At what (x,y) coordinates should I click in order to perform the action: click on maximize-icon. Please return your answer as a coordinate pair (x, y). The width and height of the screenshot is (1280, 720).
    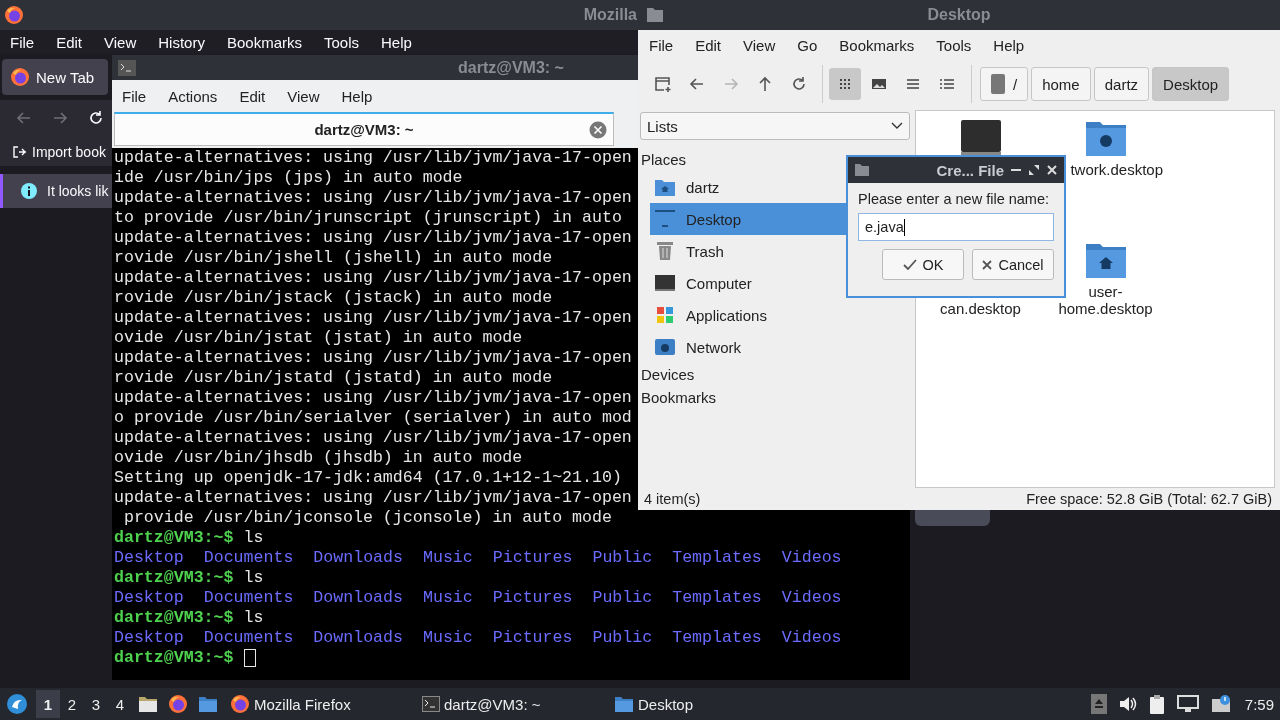
    Looking at the image, I should click on (1034, 170).